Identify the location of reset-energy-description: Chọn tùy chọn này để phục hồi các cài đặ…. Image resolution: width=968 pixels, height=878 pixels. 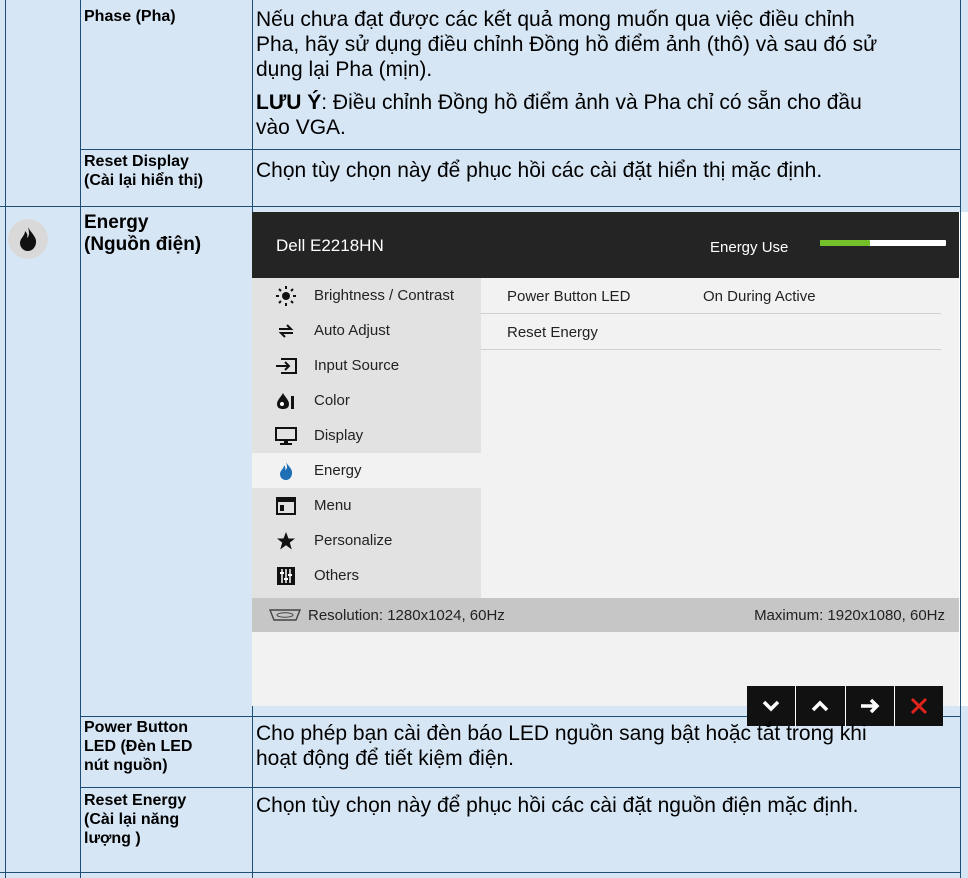
(557, 805).